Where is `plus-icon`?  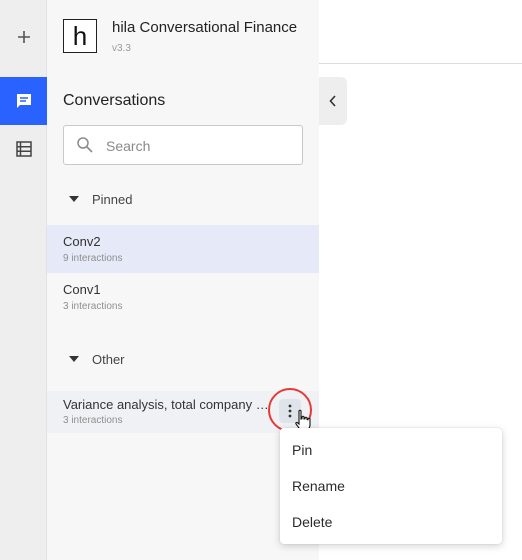 plus-icon is located at coordinates (23, 37).